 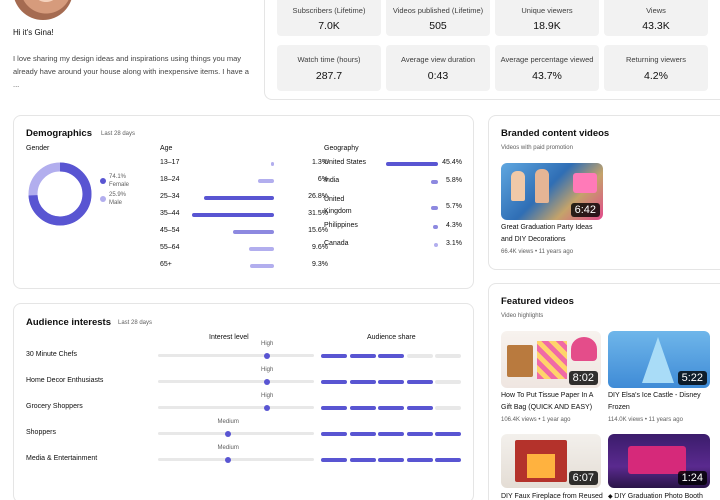 I want to click on video-title-line: Great Graduation Party Ideas, so click(x=547, y=227).